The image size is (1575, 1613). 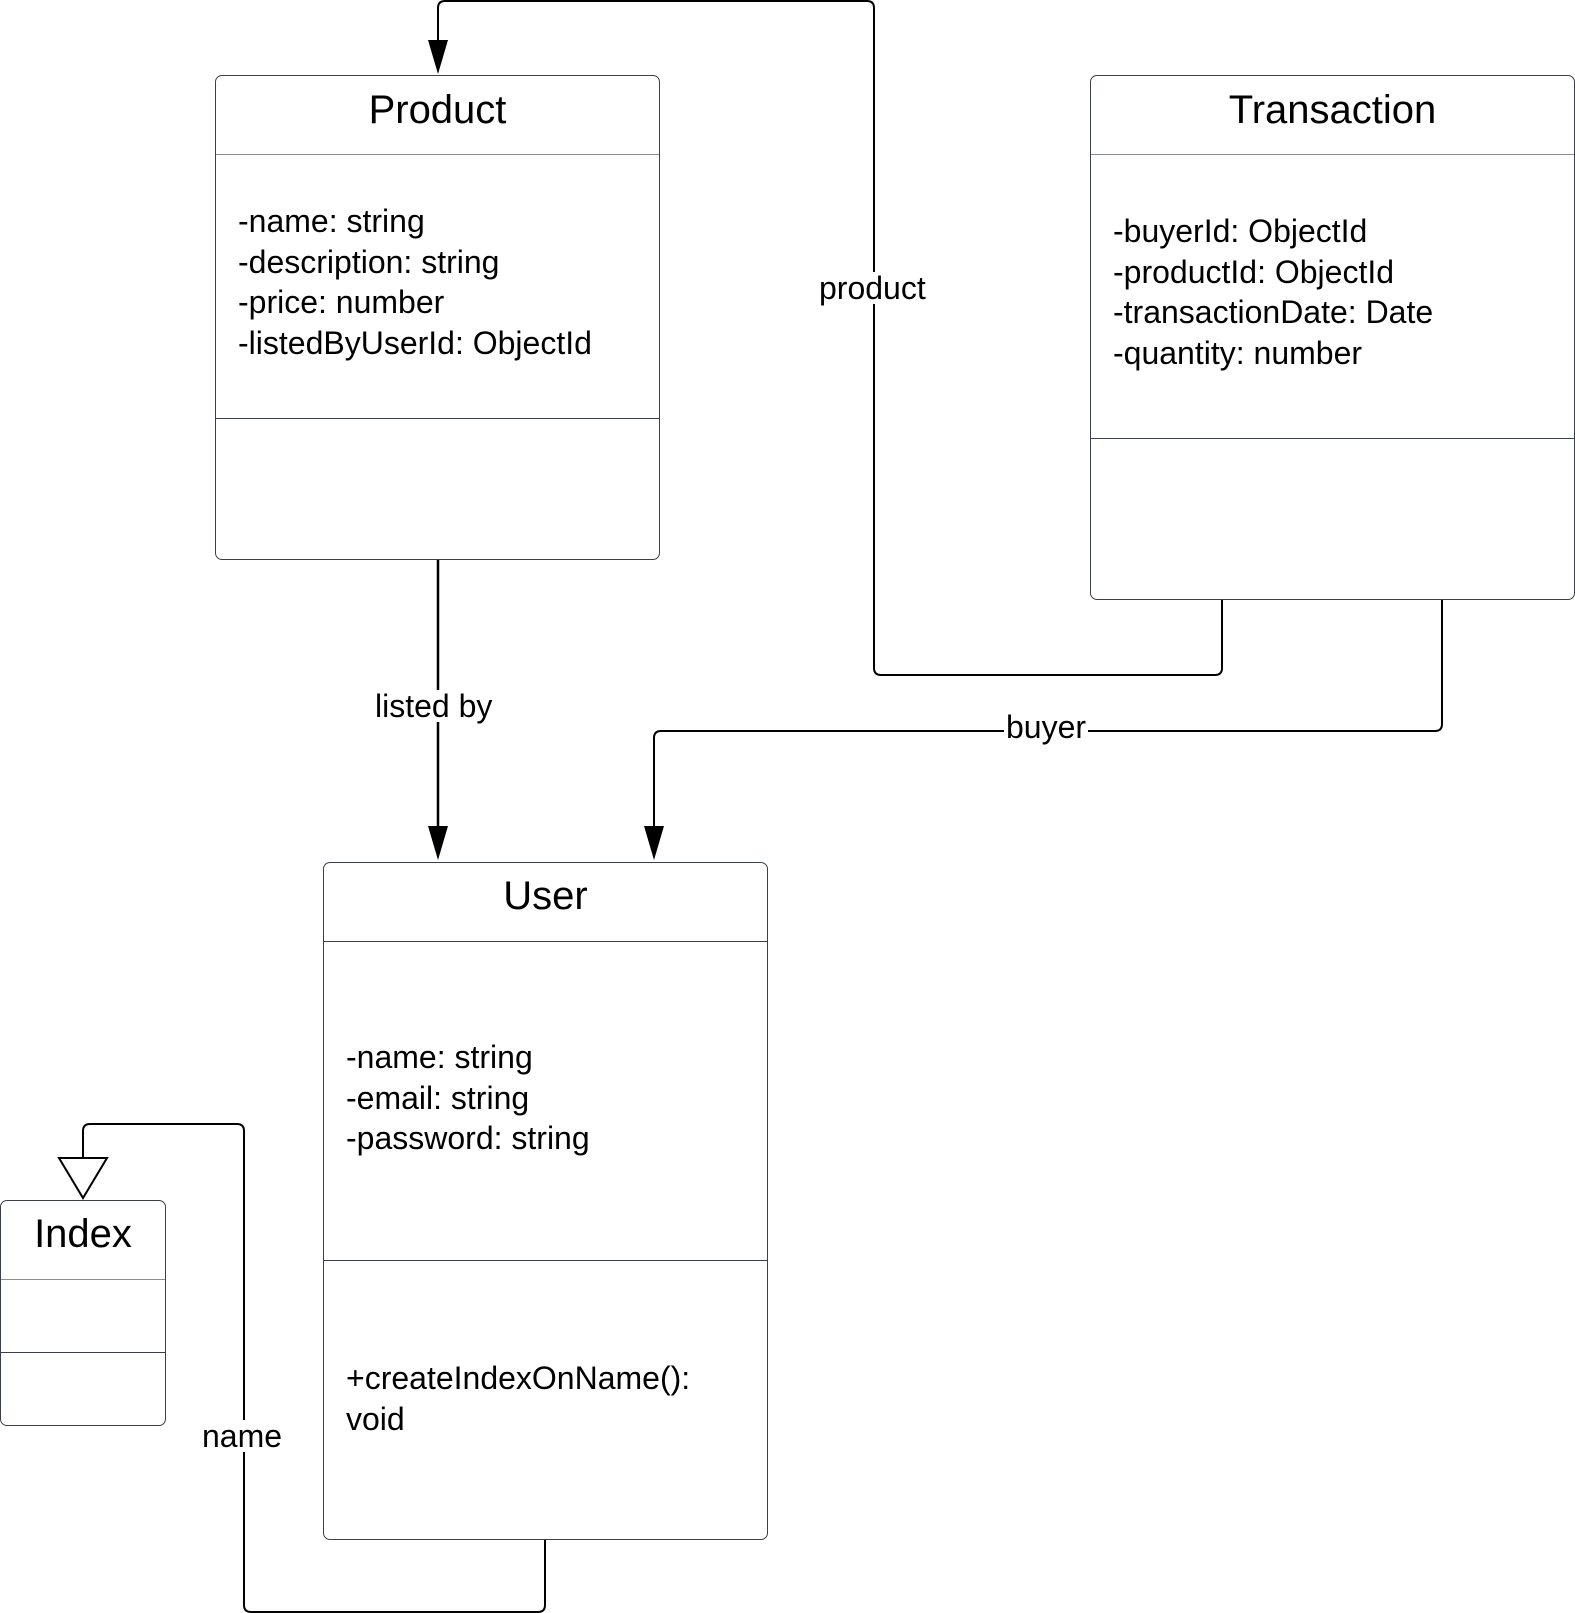 What do you see at coordinates (438, 843) in the screenshot?
I see `arrowhead-listed-by` at bounding box center [438, 843].